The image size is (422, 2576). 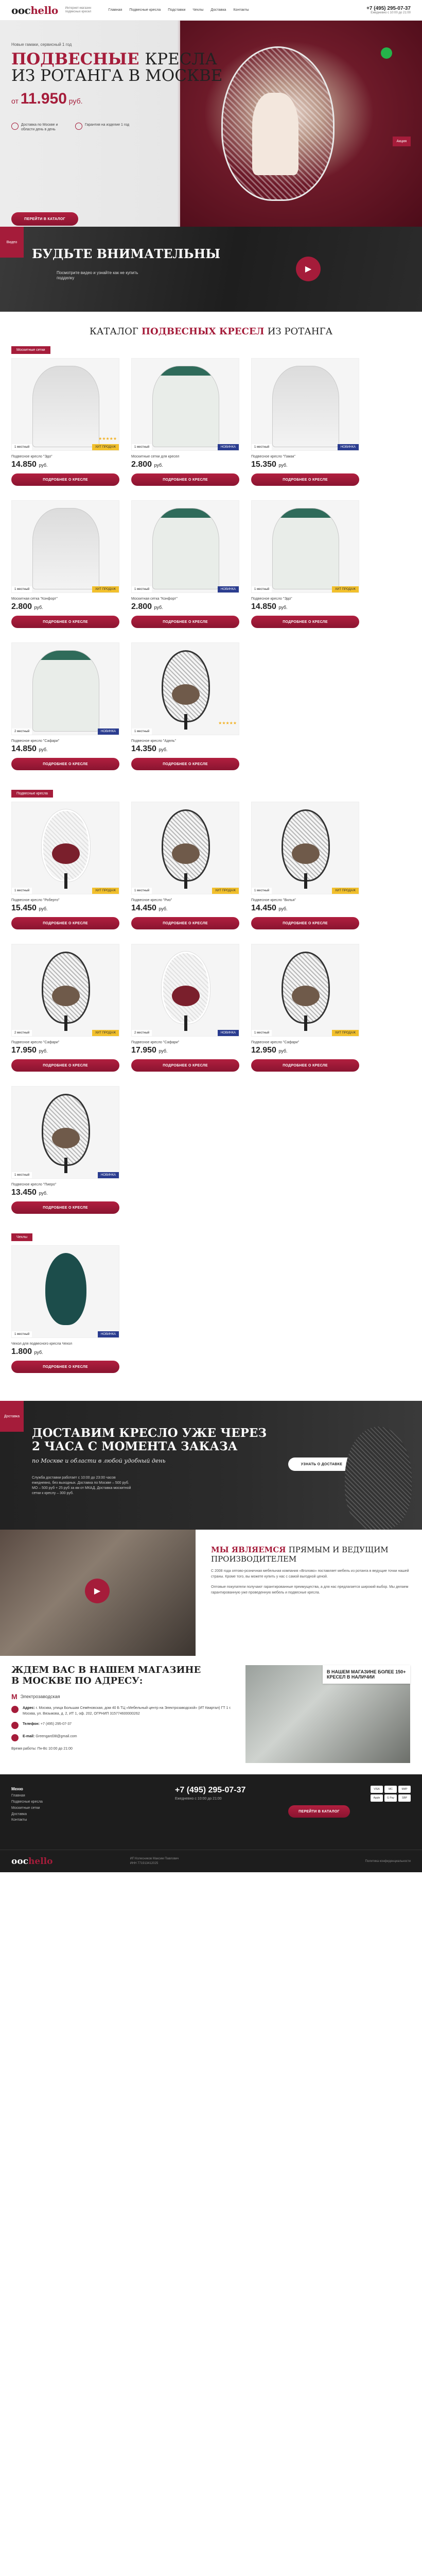 What do you see at coordinates (27, 1796) in the screenshot?
I see `footer-menu-item: Главная` at bounding box center [27, 1796].